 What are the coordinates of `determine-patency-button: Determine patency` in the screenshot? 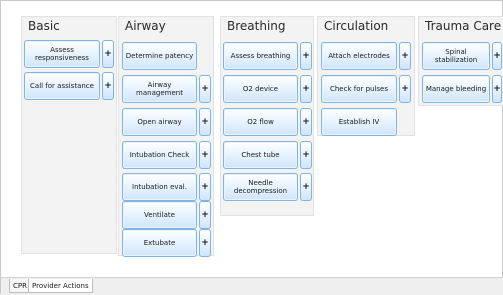 It's located at (159, 56).